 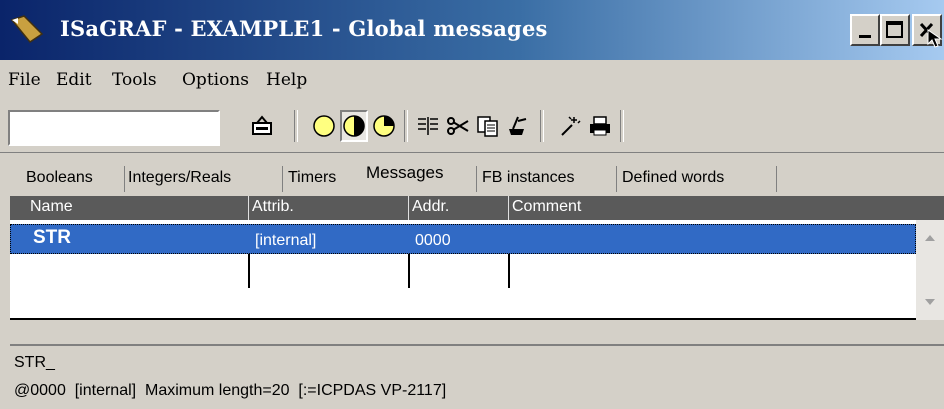 I want to click on open-icon, so click(x=262, y=125).